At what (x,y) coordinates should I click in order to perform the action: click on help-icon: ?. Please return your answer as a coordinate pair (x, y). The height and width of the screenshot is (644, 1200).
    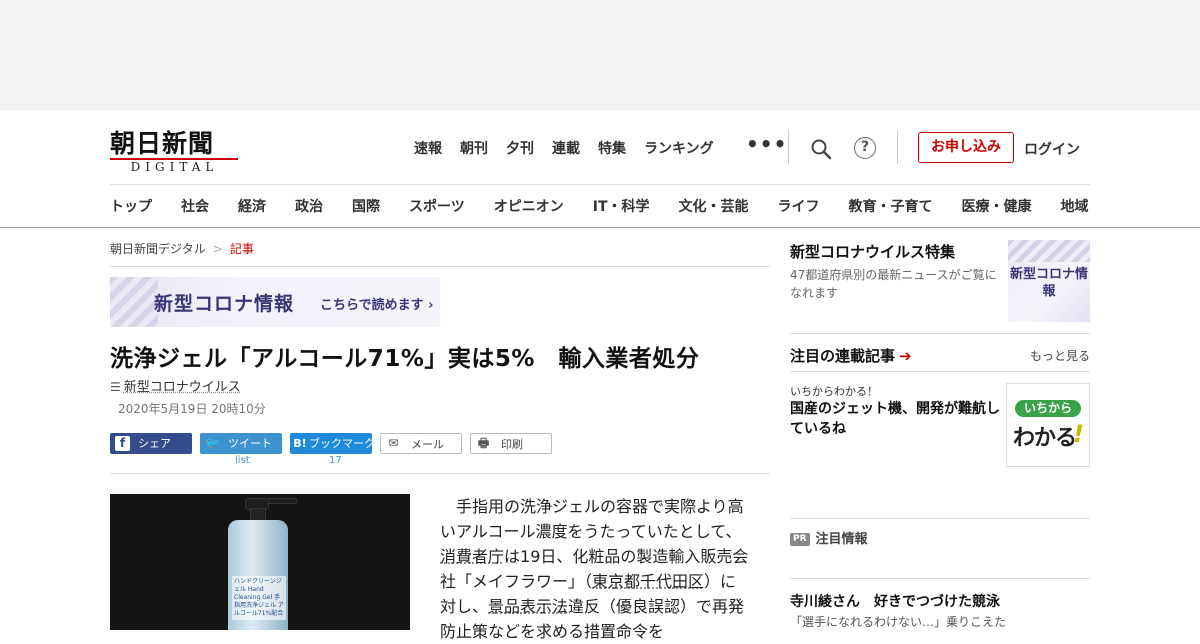
    Looking at the image, I should click on (865, 148).